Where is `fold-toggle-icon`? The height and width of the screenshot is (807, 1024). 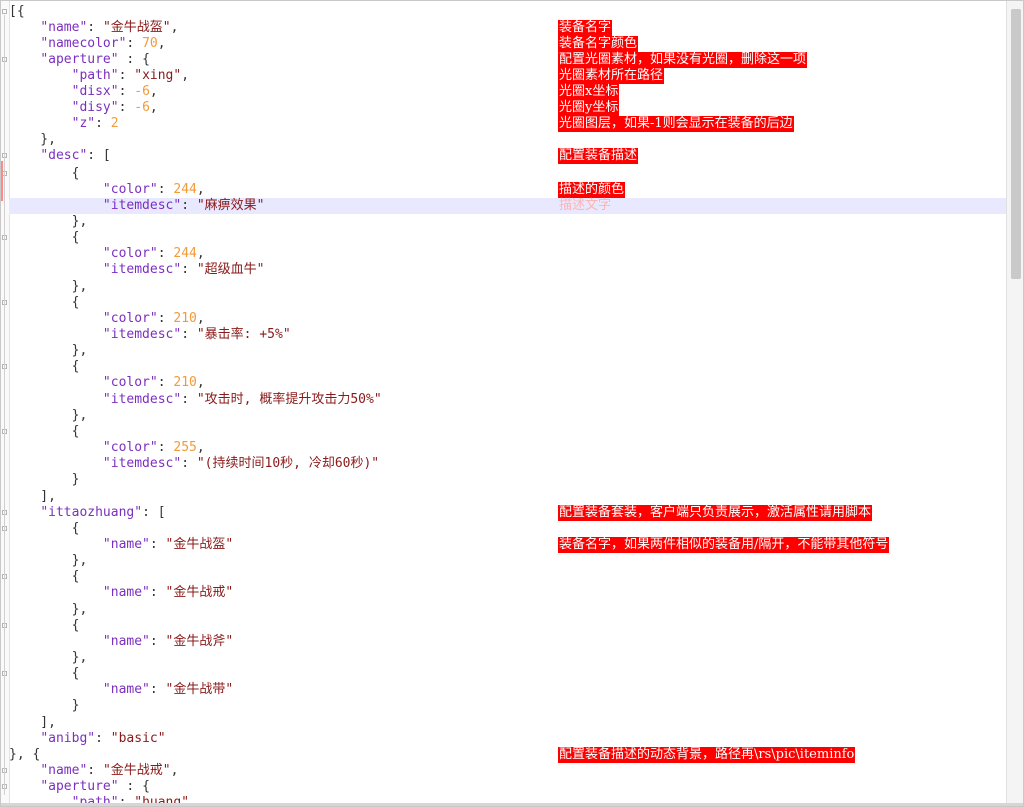
fold-toggle-icon is located at coordinates (4, 11).